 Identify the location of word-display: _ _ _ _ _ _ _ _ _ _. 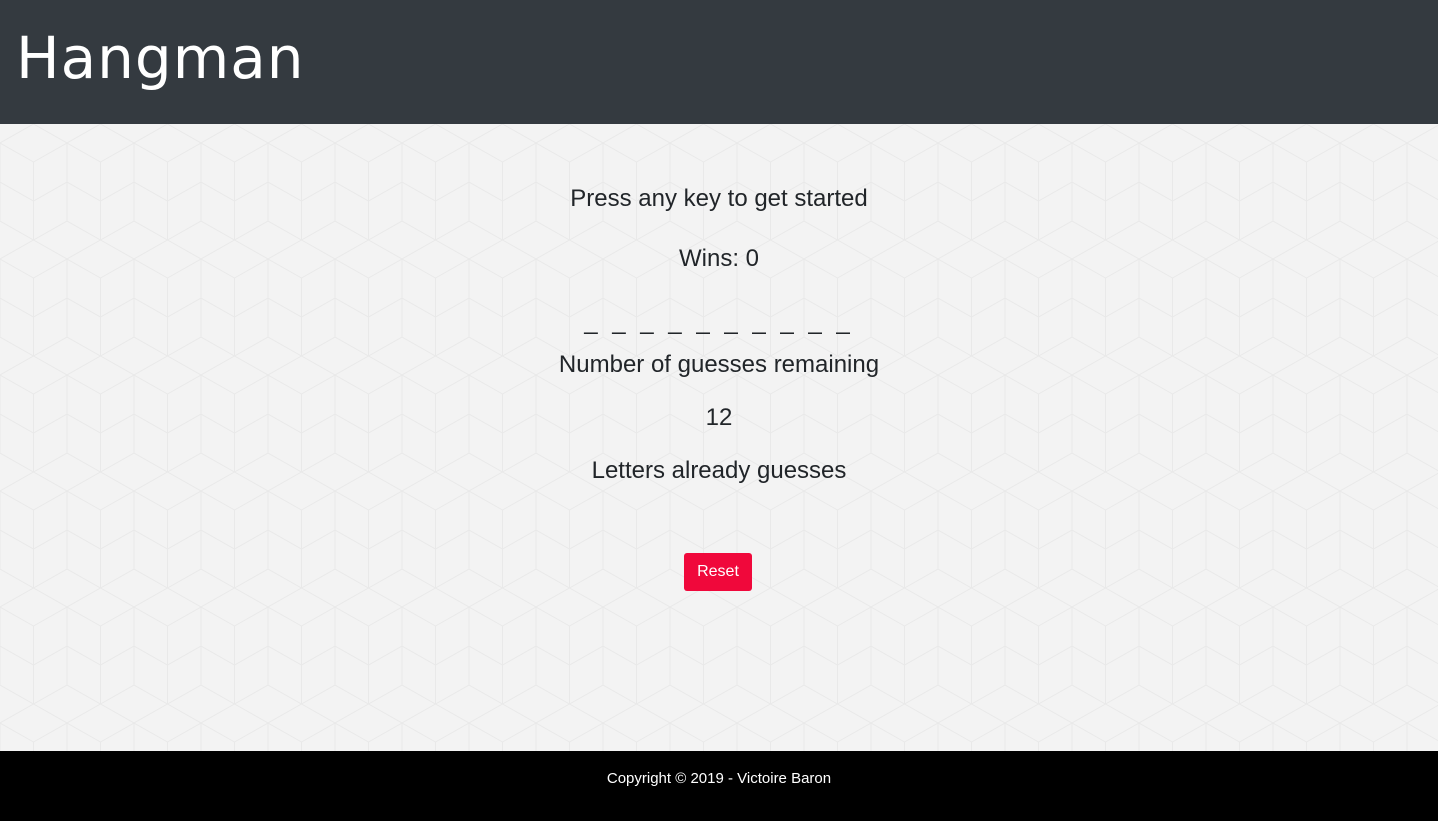
(719, 321).